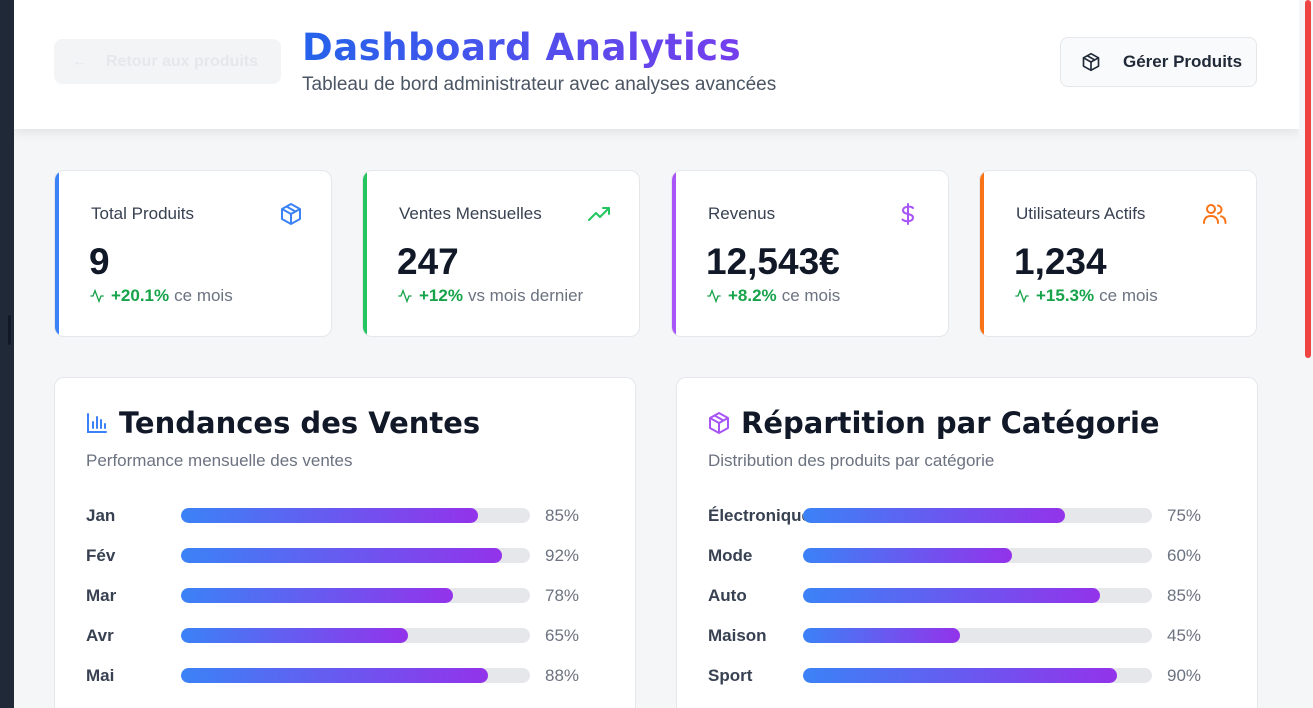  What do you see at coordinates (80, 61) in the screenshot?
I see `arrow-left-icon: ←` at bounding box center [80, 61].